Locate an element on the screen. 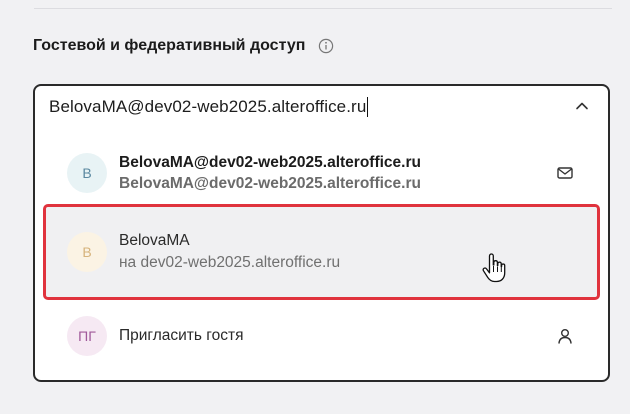 Image resolution: width=630 pixels, height=414 pixels. option-text: BelovaMA на dev02-web2025.alteroffice.ru is located at coordinates (229, 252).